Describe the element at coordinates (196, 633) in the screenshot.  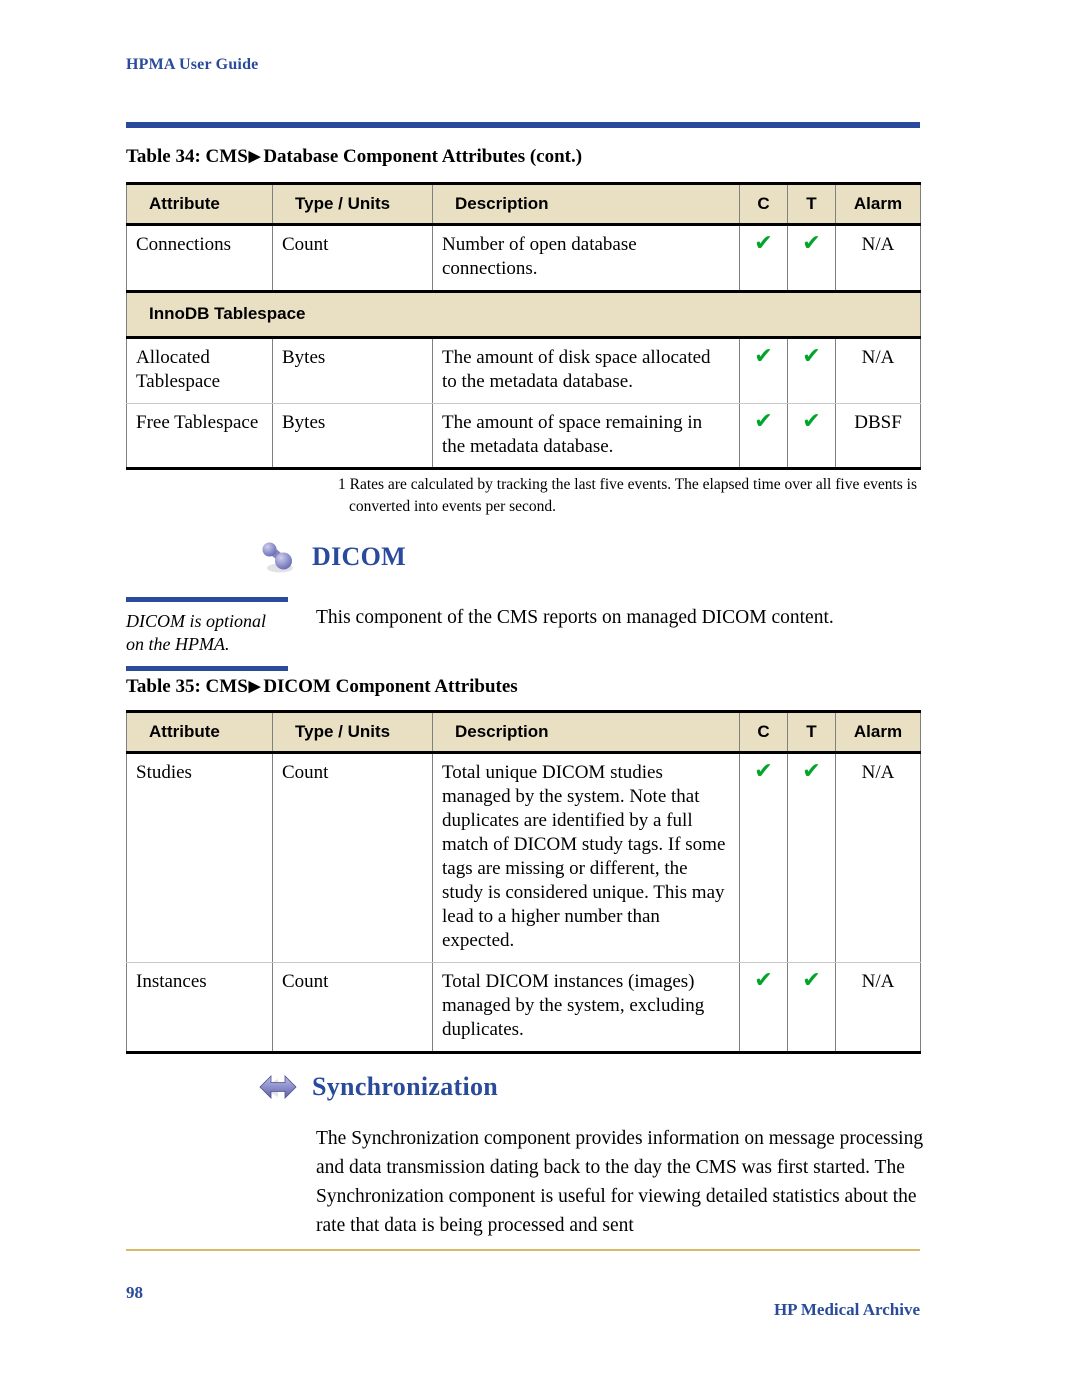
I see `margin-note-text: DICOM is optional on the HPMA.` at that location.